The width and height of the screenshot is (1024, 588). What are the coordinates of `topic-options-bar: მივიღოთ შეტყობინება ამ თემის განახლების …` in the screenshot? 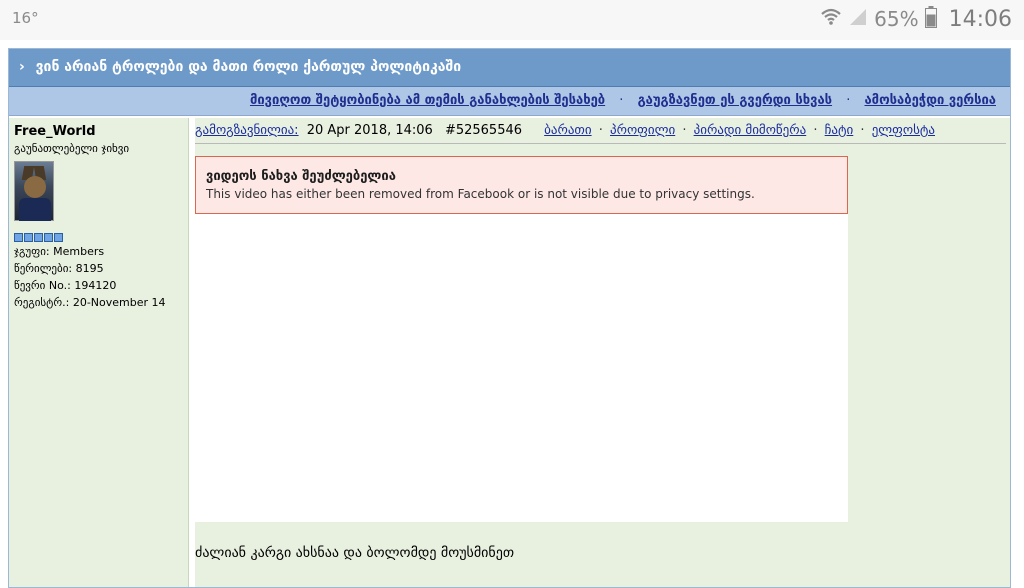 It's located at (509, 101).